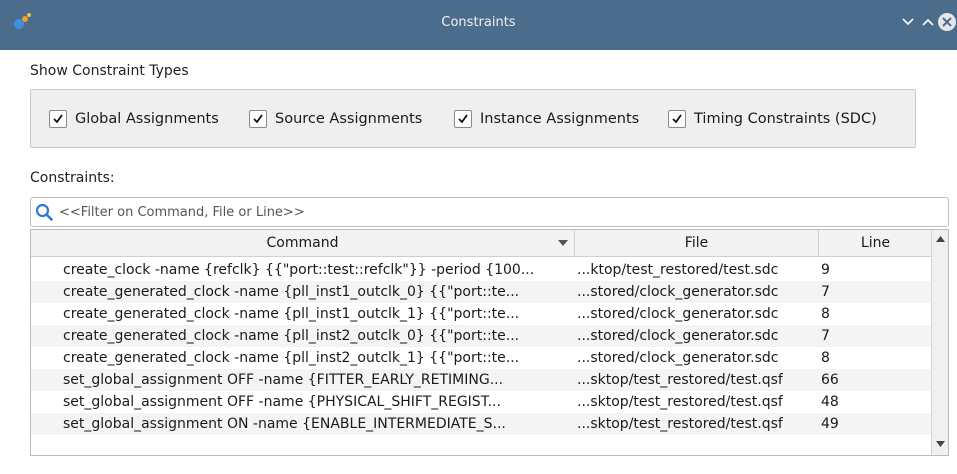 Image resolution: width=957 pixels, height=474 pixels. I want to click on scrollbar-thumb, so click(940, 271).